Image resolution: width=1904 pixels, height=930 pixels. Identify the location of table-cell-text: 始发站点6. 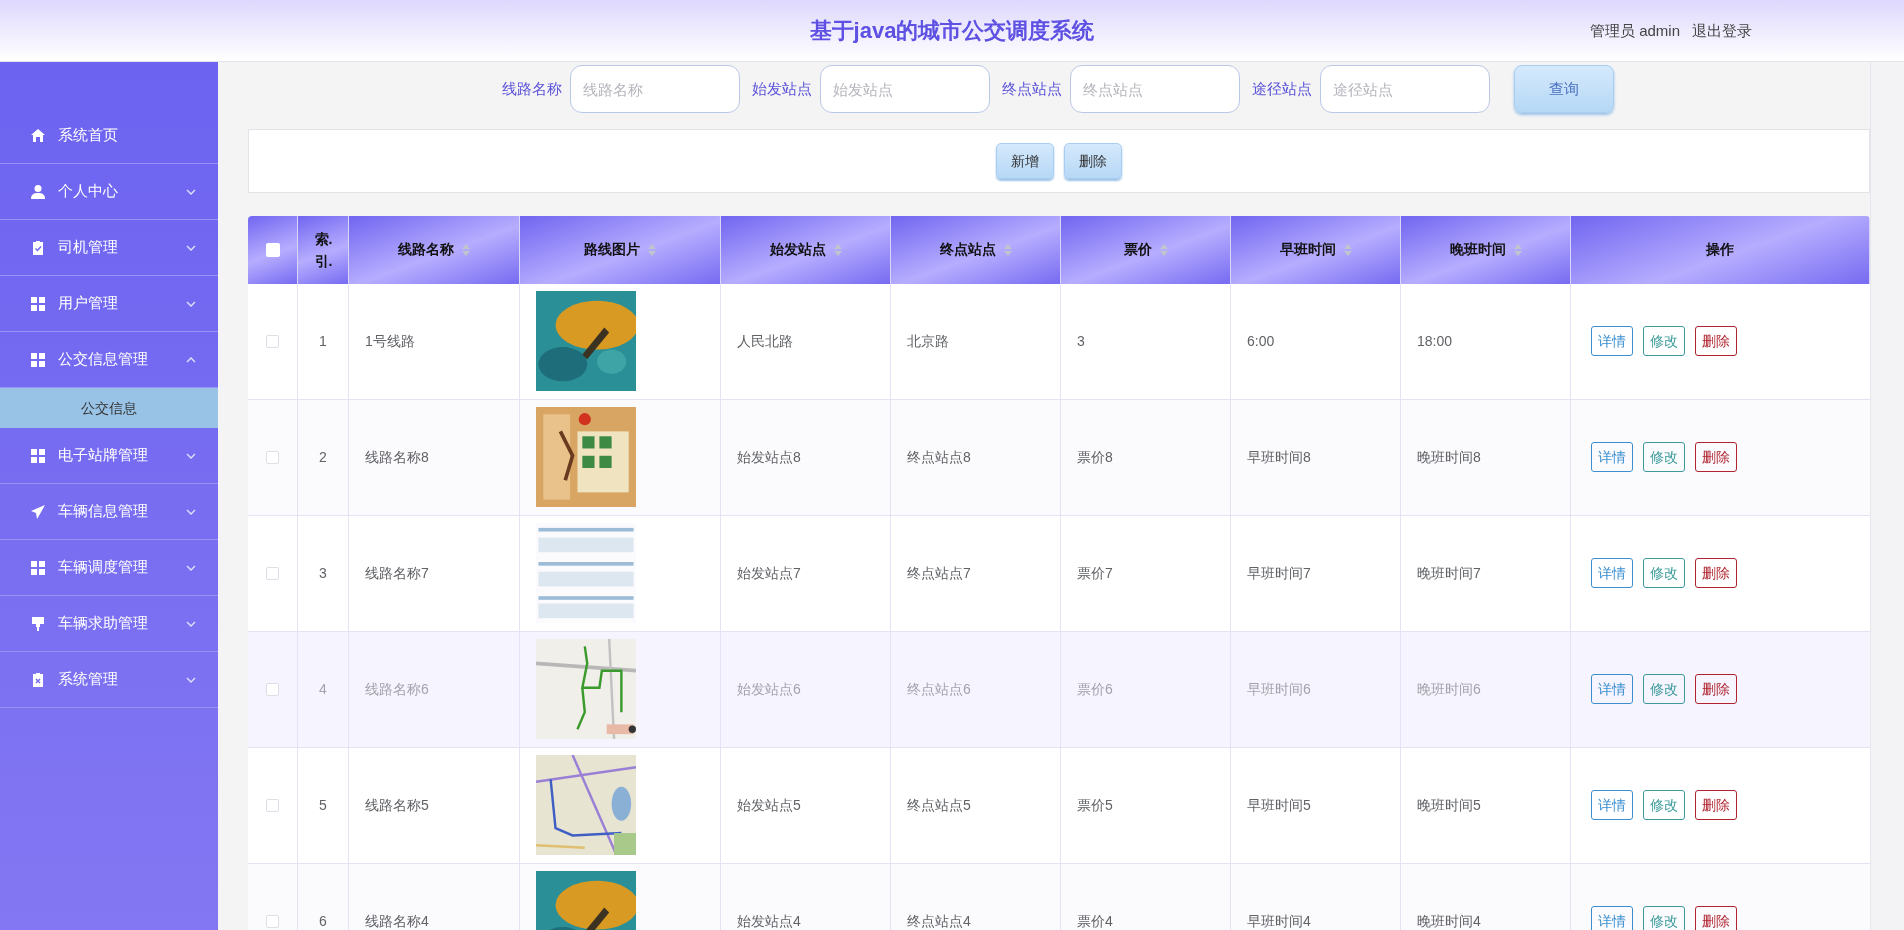
(769, 689).